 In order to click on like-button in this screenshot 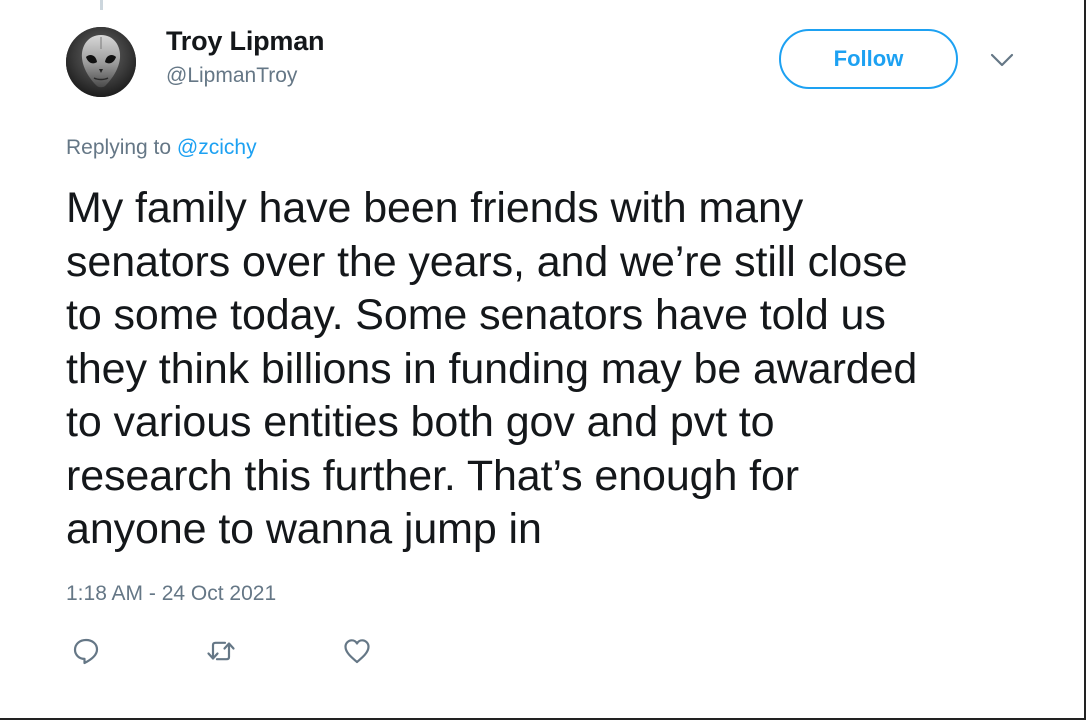, I will do `click(357, 651)`.